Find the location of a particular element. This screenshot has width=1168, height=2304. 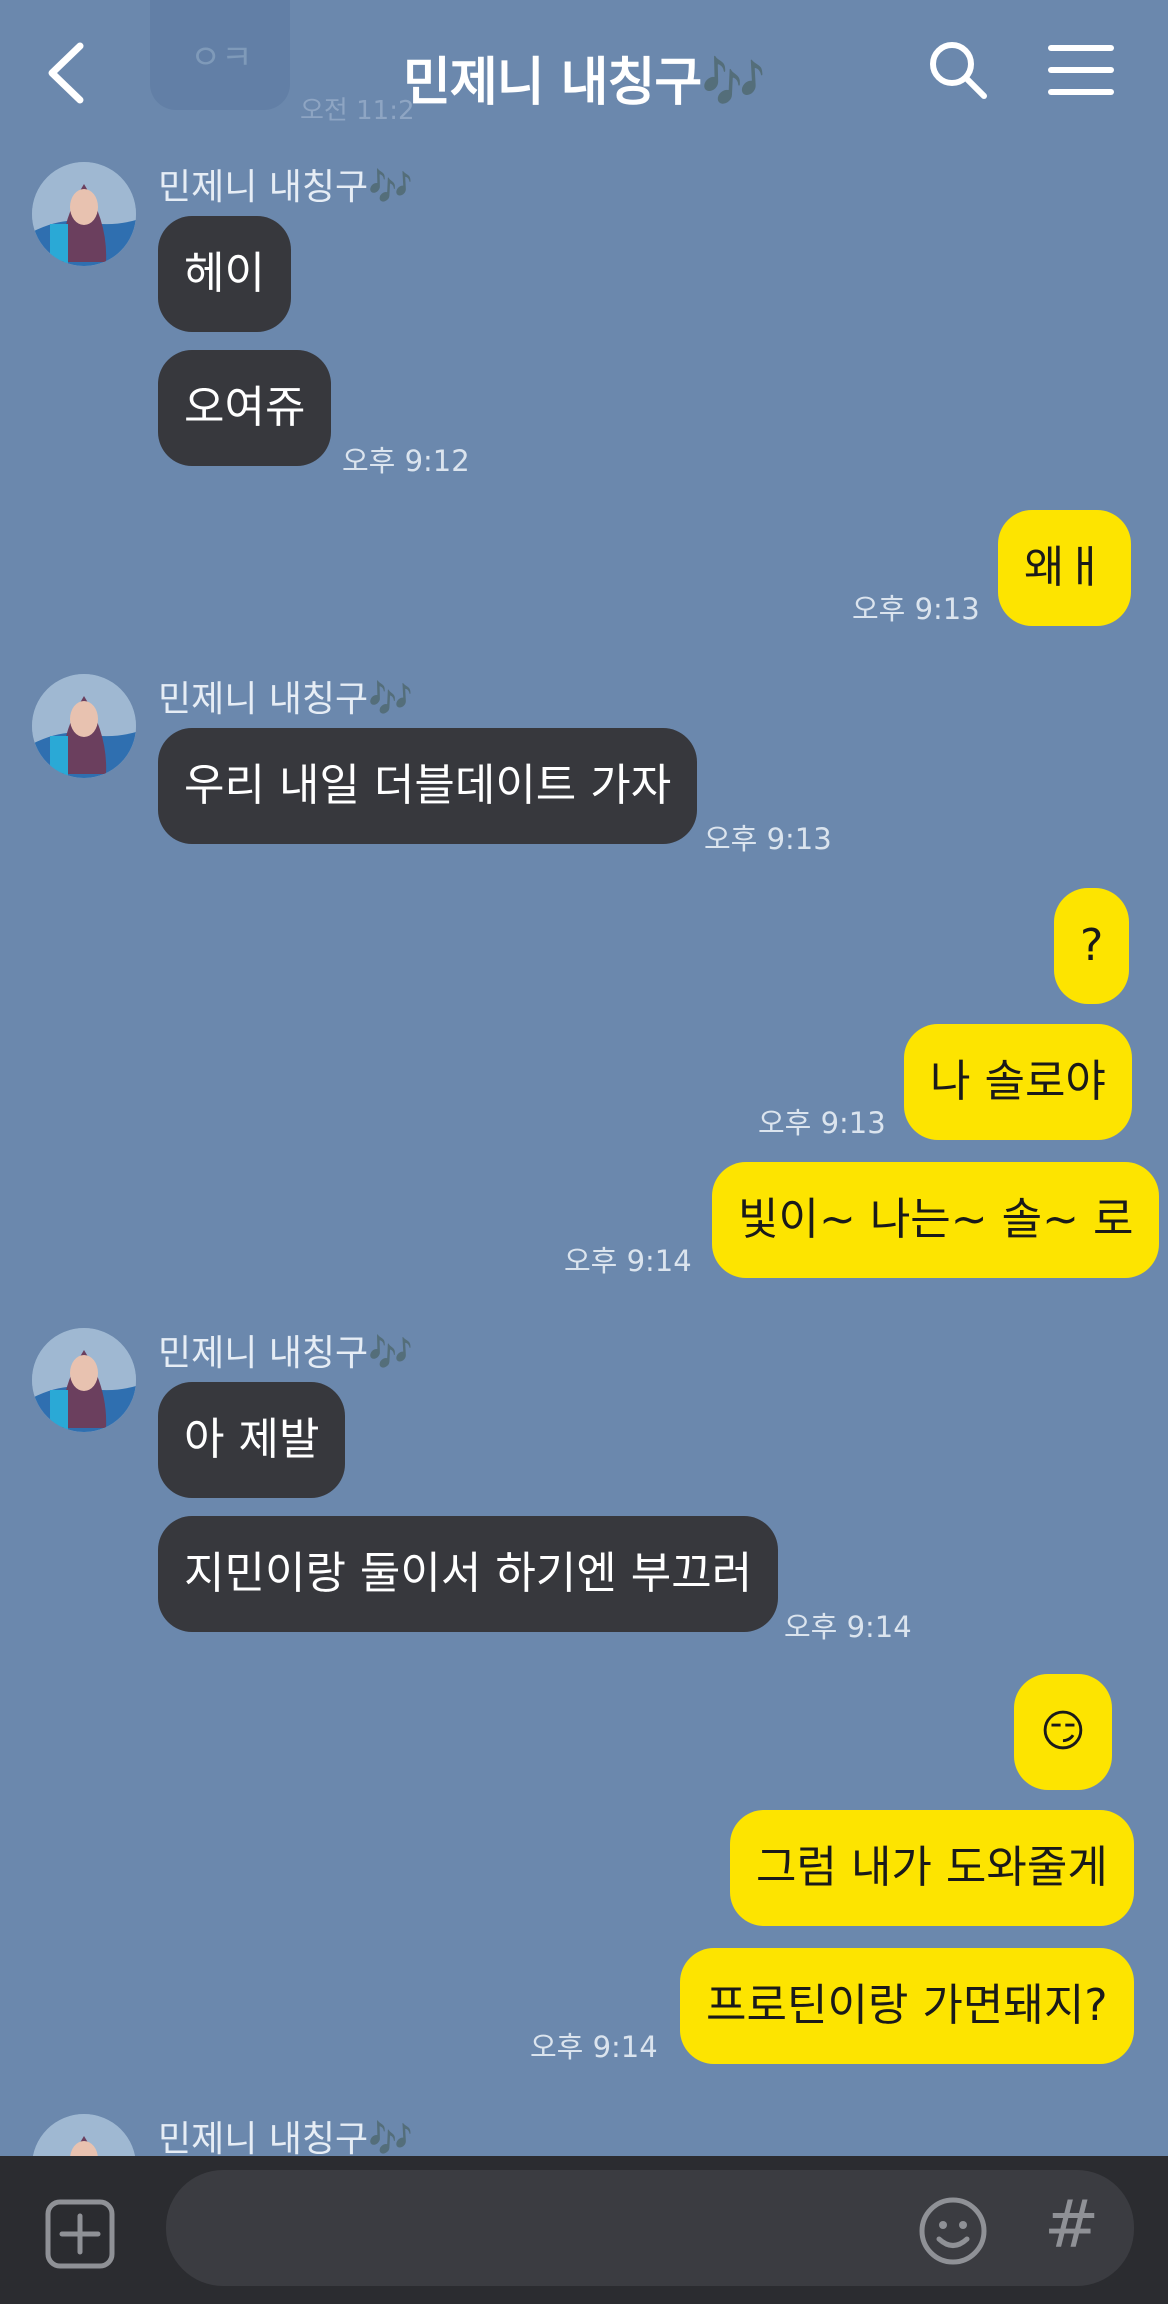

message-bubble: 빛이~ 나는~ 솔~ 로 is located at coordinates (936, 1220).